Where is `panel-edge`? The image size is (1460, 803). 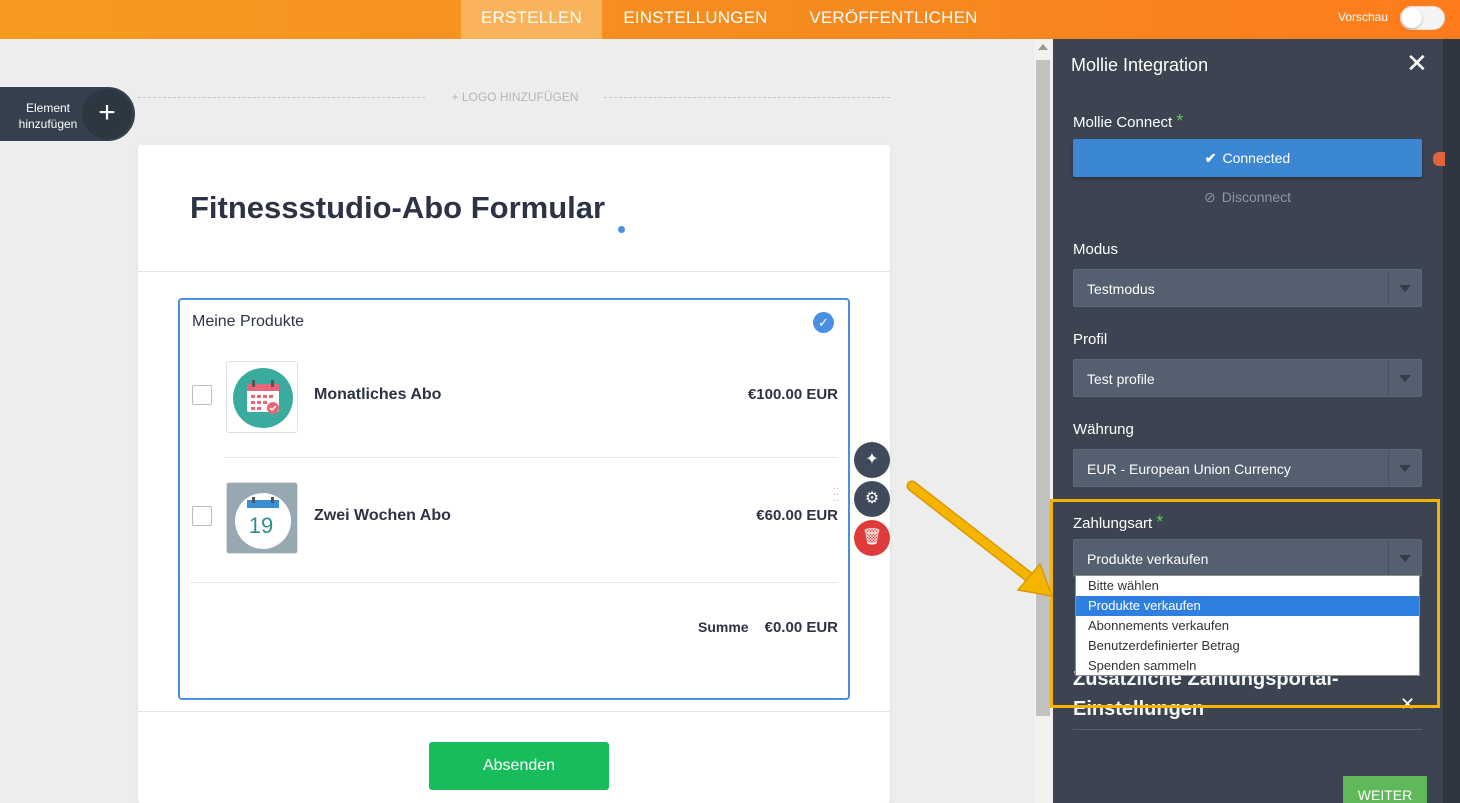
panel-edge is located at coordinates (1451, 421).